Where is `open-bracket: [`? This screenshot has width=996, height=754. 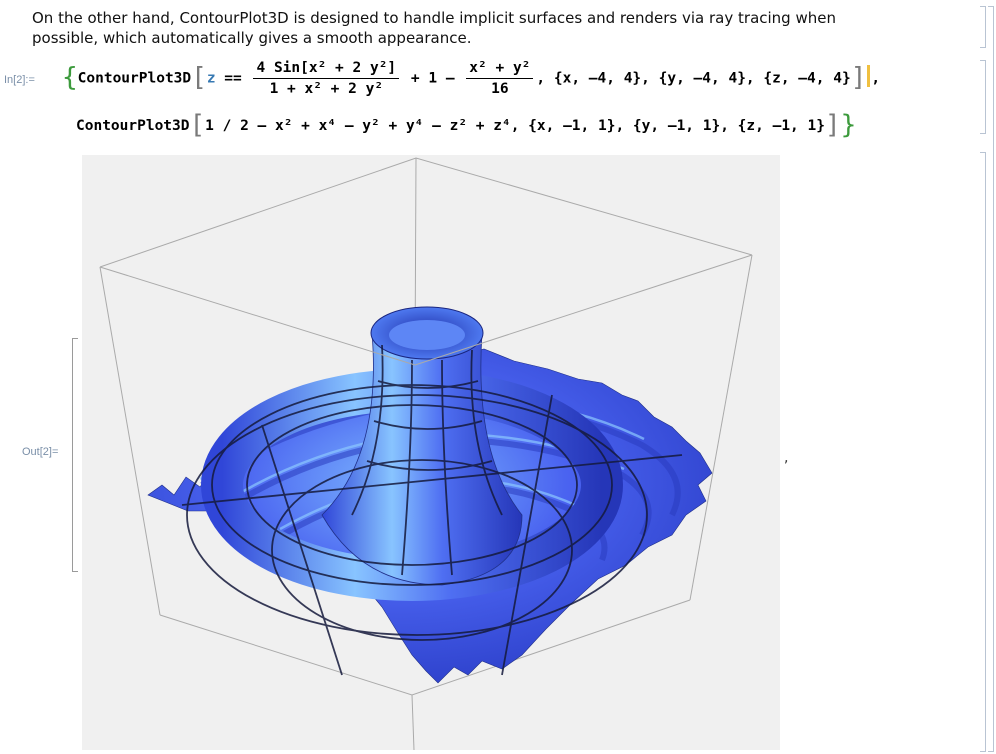 open-bracket: [ is located at coordinates (199, 77).